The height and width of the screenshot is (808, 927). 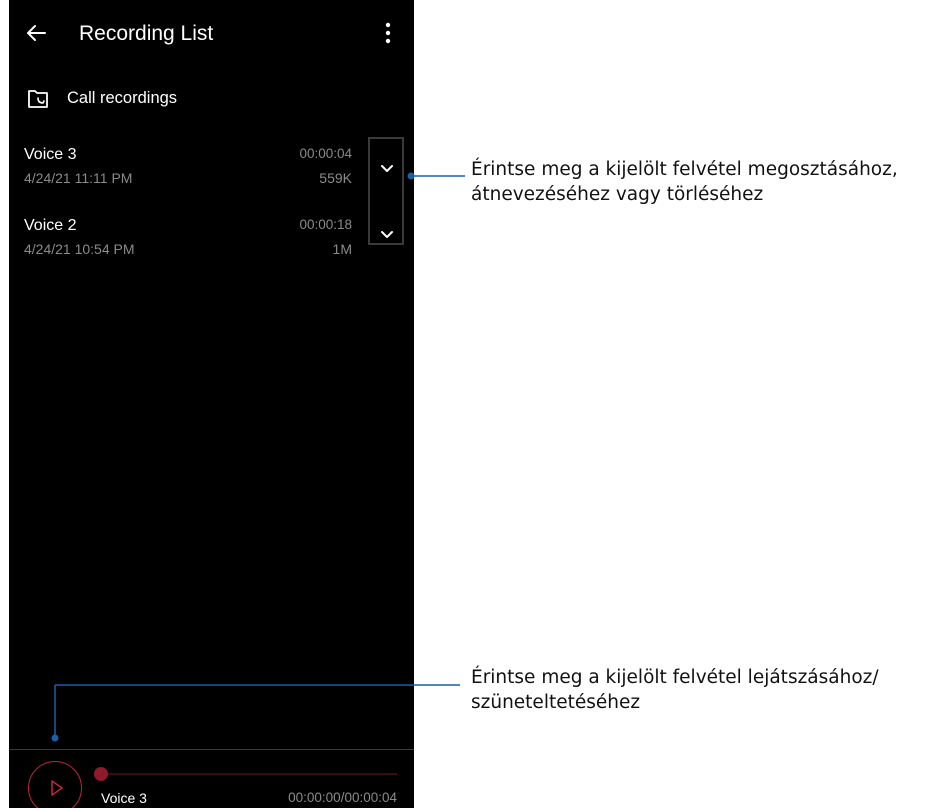 I want to click on recording-size: 559K, so click(x=335, y=178).